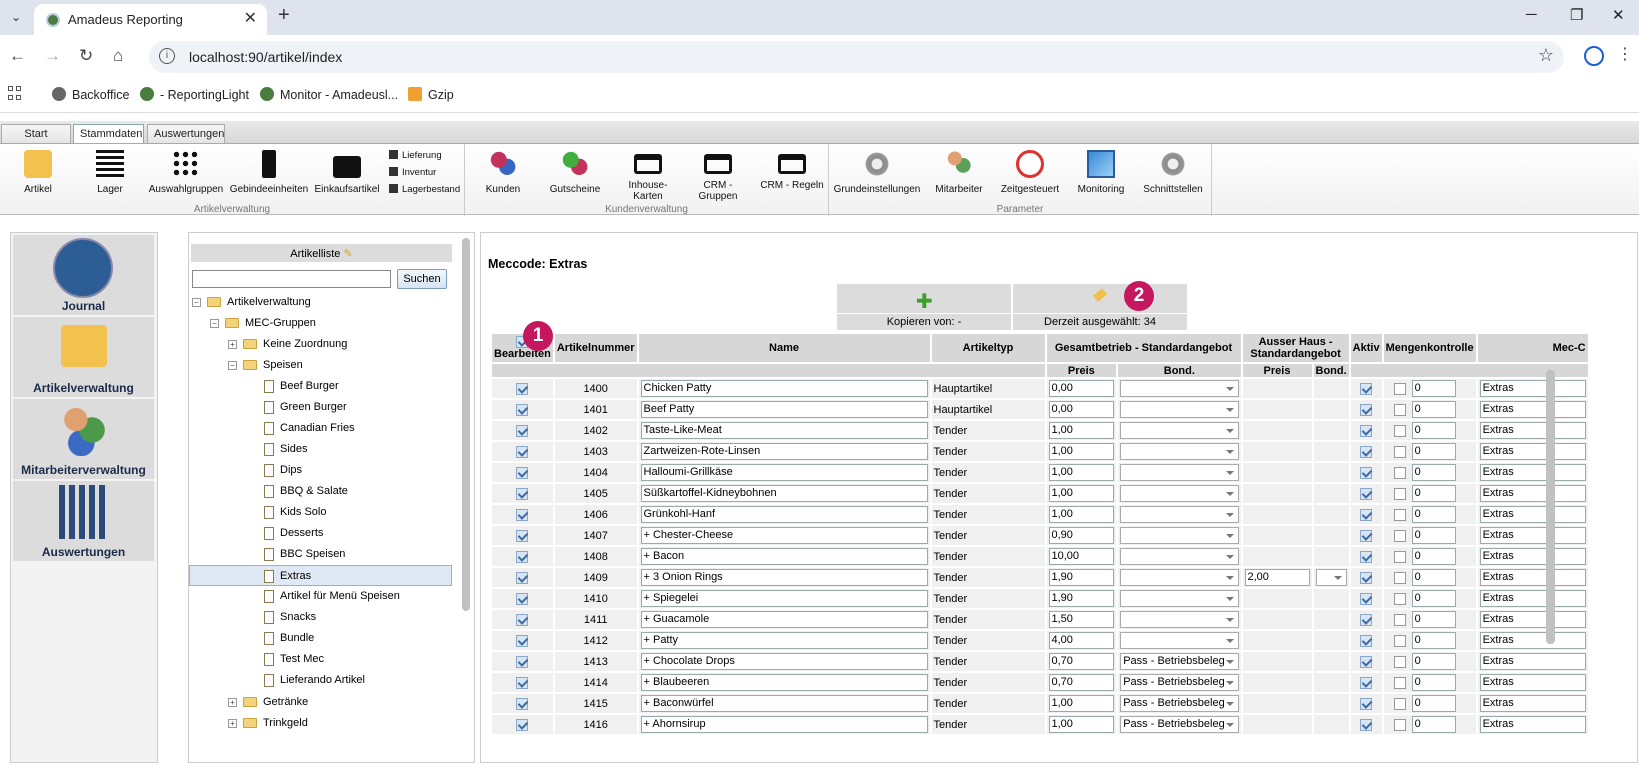  What do you see at coordinates (283, 470) in the screenshot?
I see `tree-node-leaf: Dips` at bounding box center [283, 470].